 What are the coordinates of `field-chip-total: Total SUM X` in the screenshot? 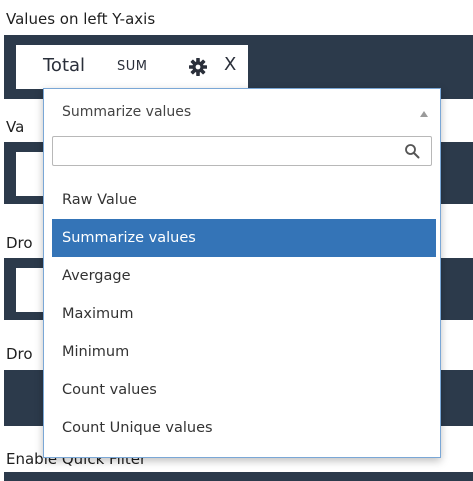 It's located at (132, 67).